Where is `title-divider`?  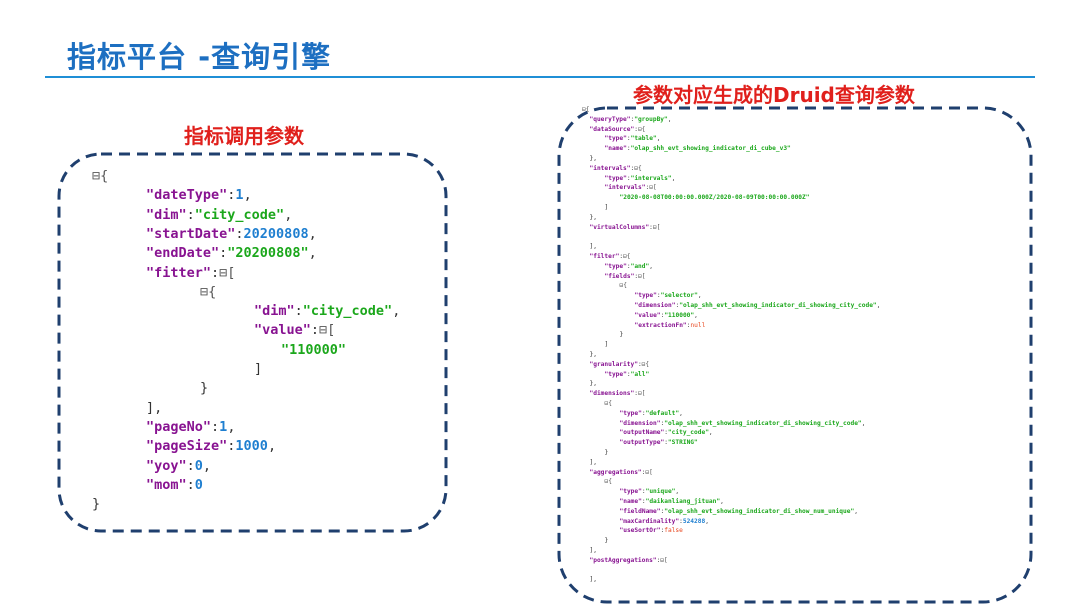
title-divider is located at coordinates (540, 77).